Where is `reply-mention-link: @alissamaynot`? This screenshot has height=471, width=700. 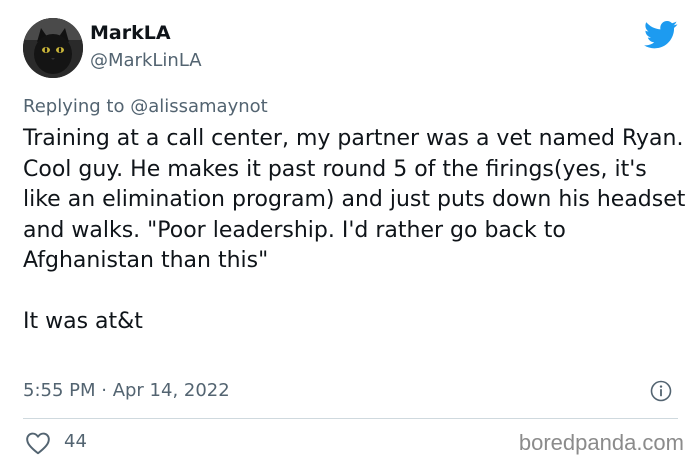
reply-mention-link: @alissamaynot is located at coordinates (199, 106).